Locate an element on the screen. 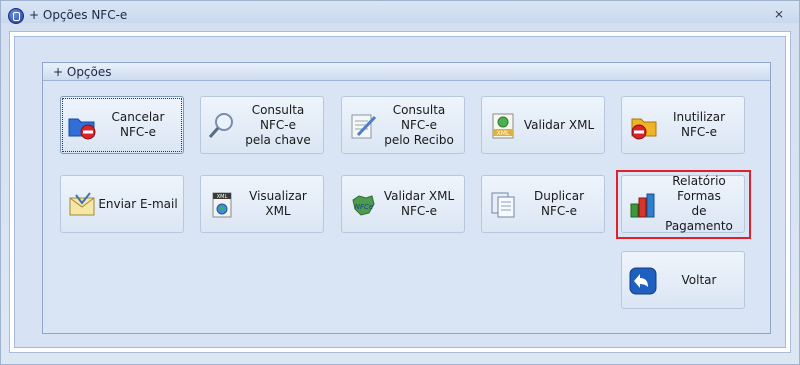 This screenshot has height=365, width=800. visualizar-xml-button: XML Visualizar XML is located at coordinates (262, 204).